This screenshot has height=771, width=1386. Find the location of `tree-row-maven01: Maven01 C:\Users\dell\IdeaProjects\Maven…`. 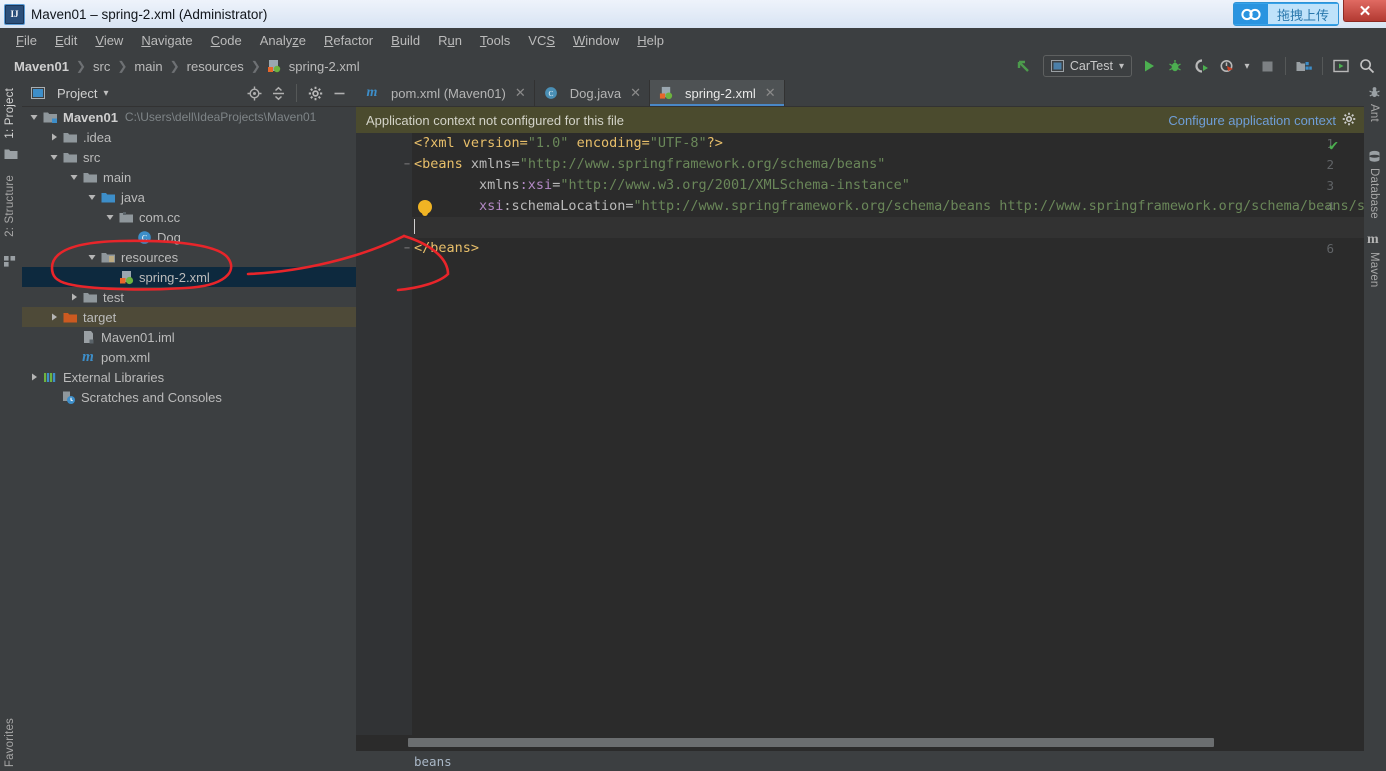

tree-row-maven01: Maven01 C:\Users\dell\IdeaProjects\Maven… is located at coordinates (189, 117).